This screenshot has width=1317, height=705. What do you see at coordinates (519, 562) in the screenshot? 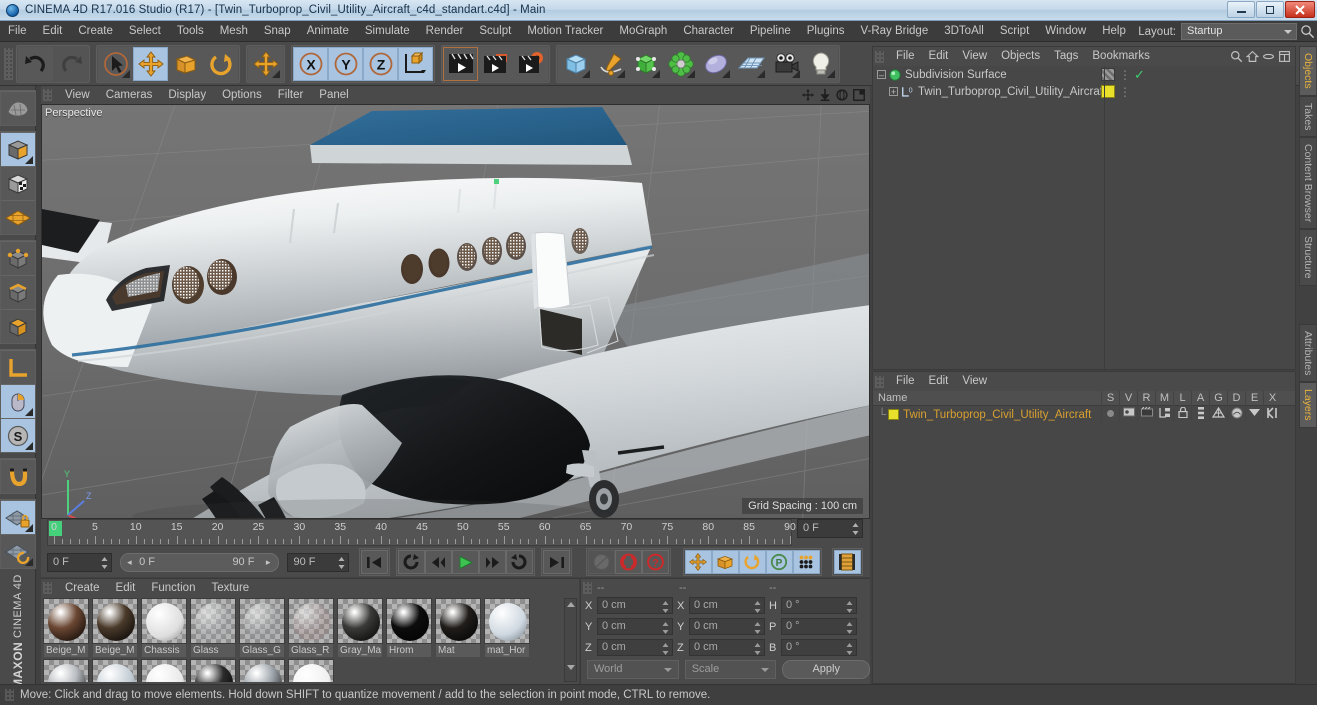
I see `play-forwards-loop-button` at bounding box center [519, 562].